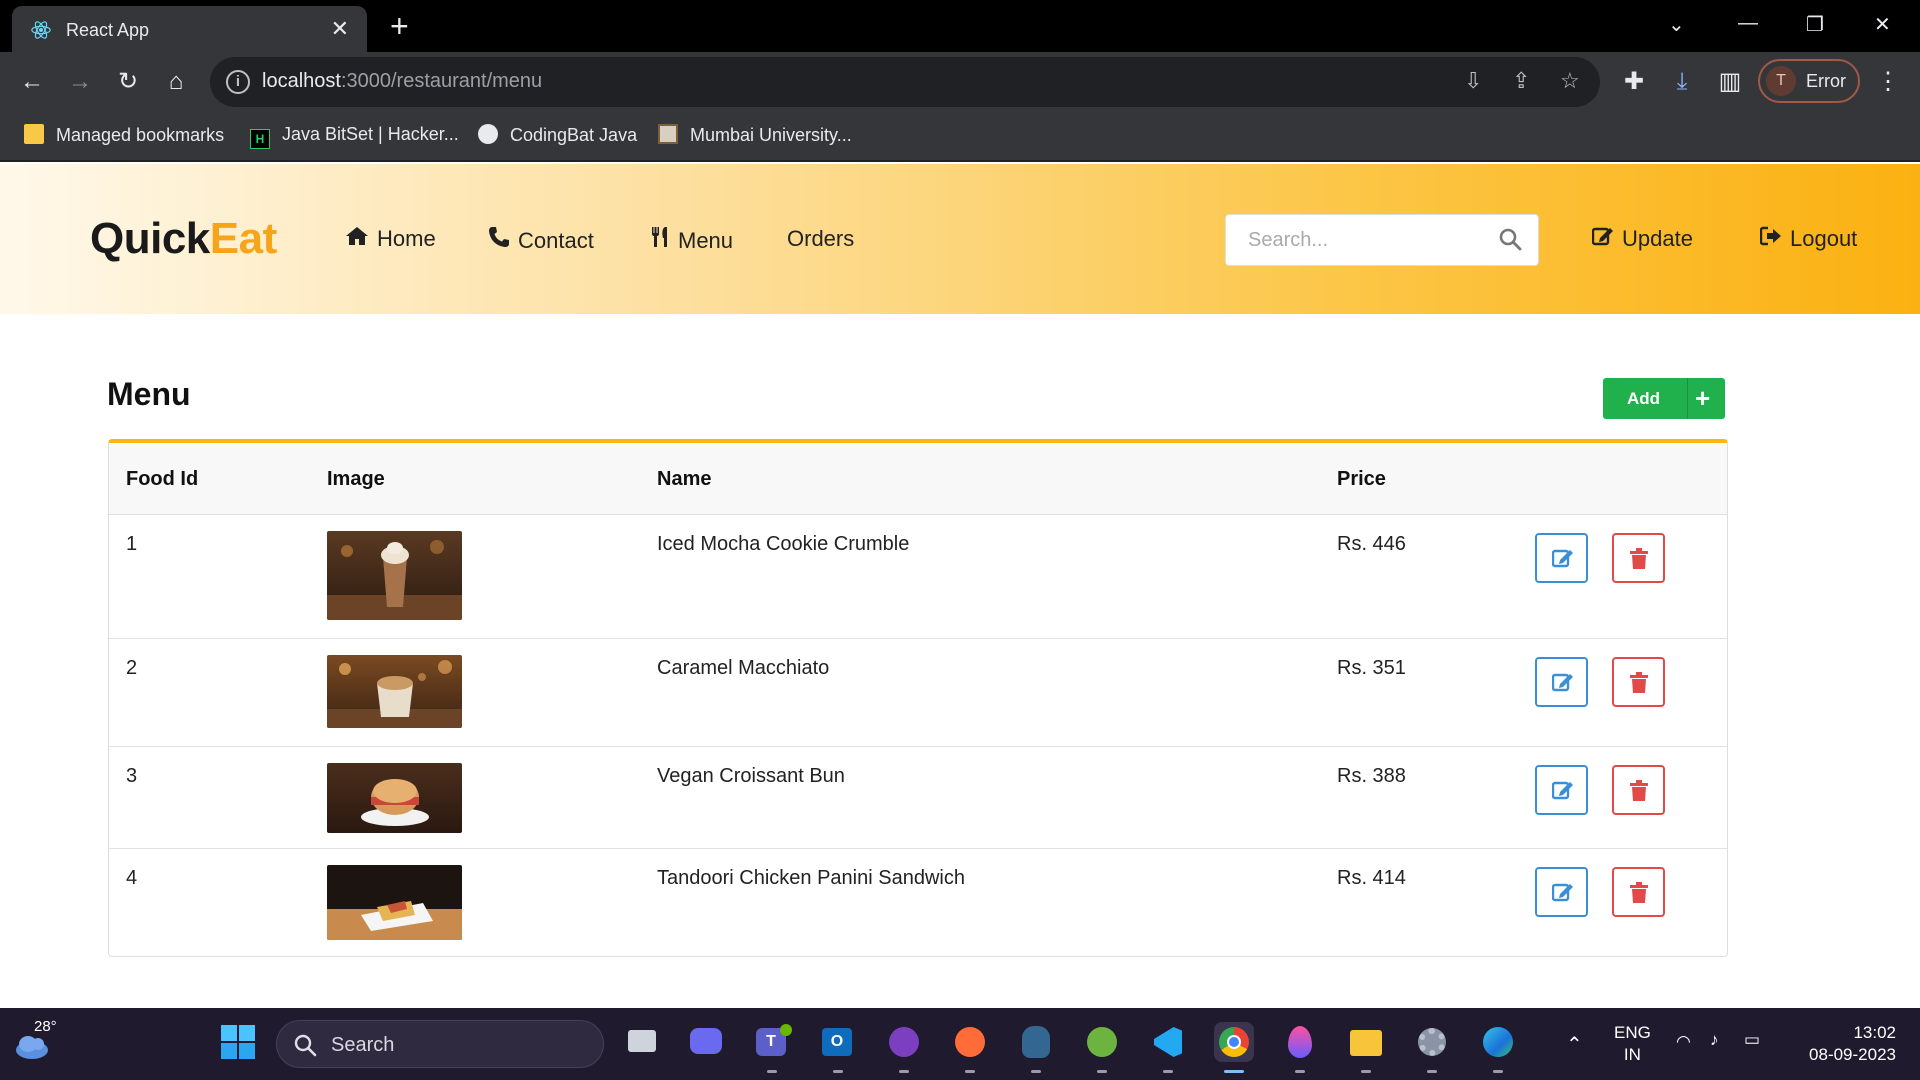 The width and height of the screenshot is (1920, 1080). What do you see at coordinates (1632, 1044) in the screenshot?
I see `language-indicator: ENG IN` at bounding box center [1632, 1044].